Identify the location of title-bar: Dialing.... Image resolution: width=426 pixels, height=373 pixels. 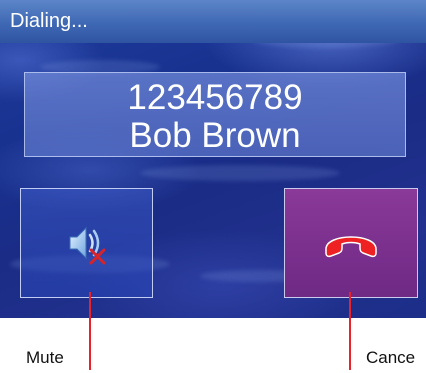
(213, 21).